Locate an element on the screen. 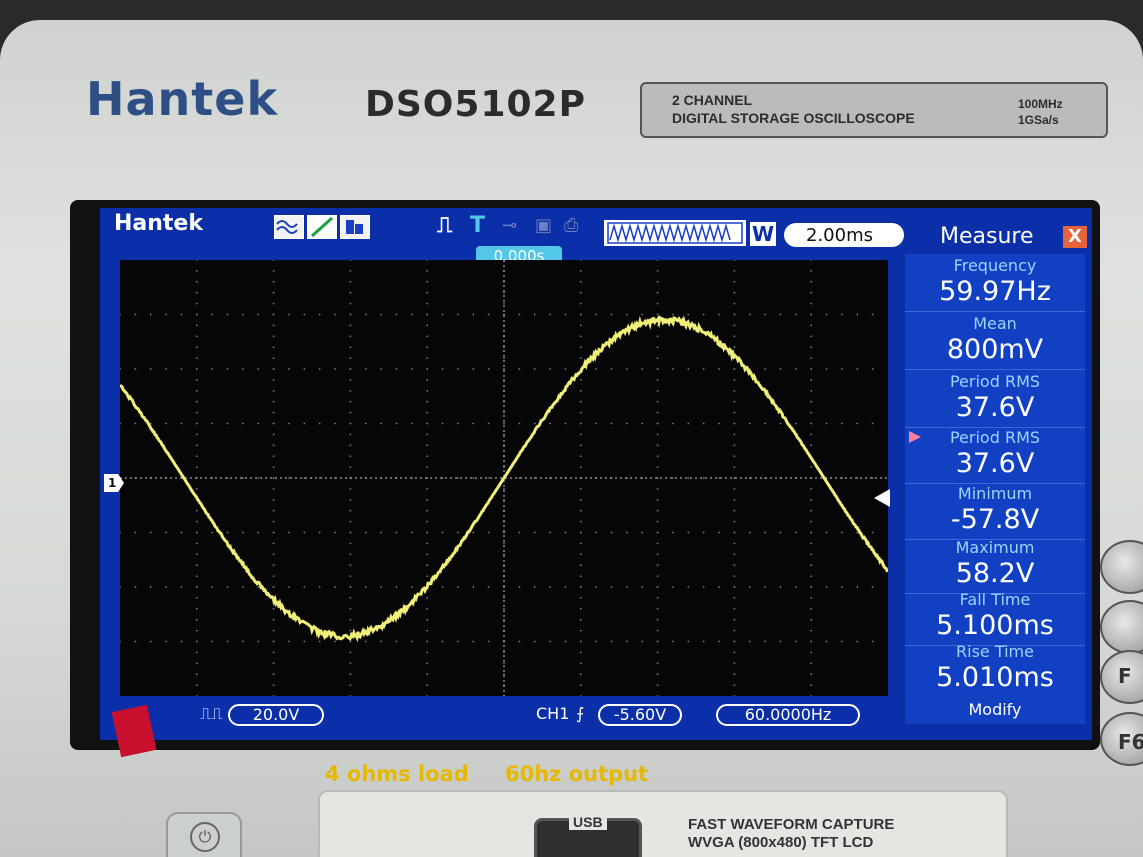 Image resolution: width=1143 pixels, height=857 pixels. acquire-mode-icon is located at coordinates (289, 227).